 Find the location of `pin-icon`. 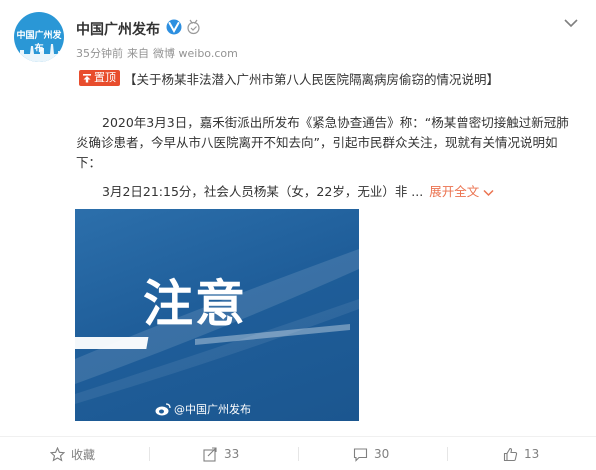

pin-icon is located at coordinates (87, 78).